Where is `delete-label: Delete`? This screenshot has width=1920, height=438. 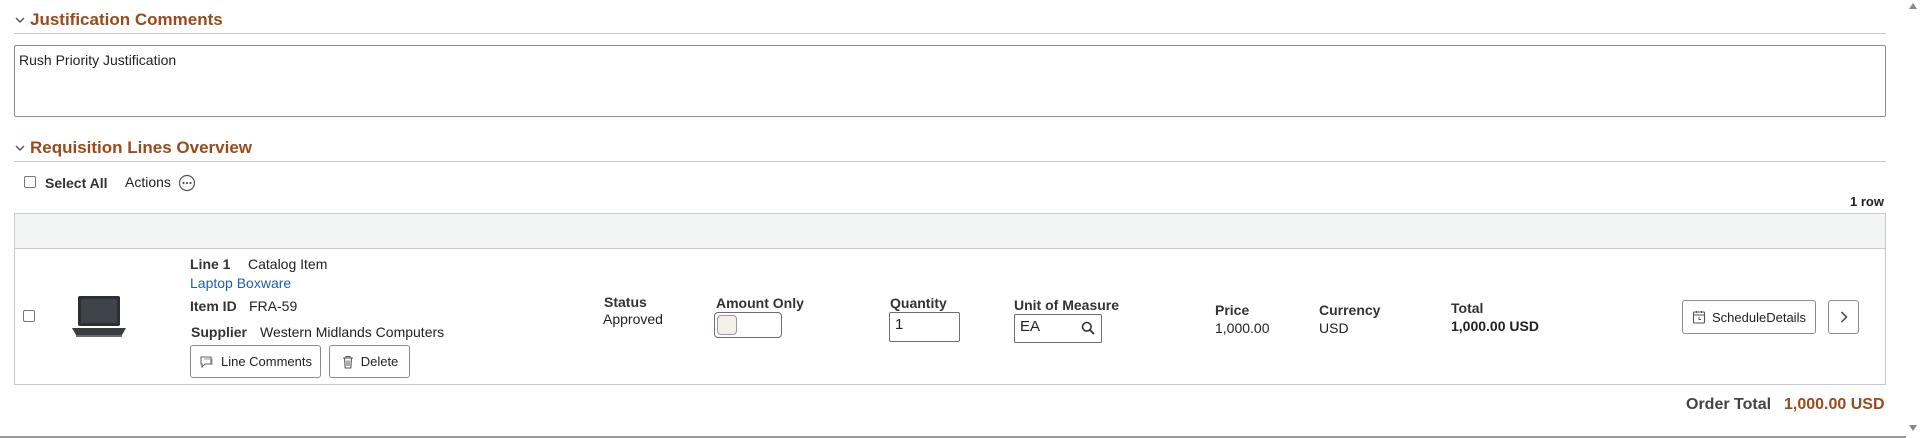
delete-label: Delete is located at coordinates (379, 361).